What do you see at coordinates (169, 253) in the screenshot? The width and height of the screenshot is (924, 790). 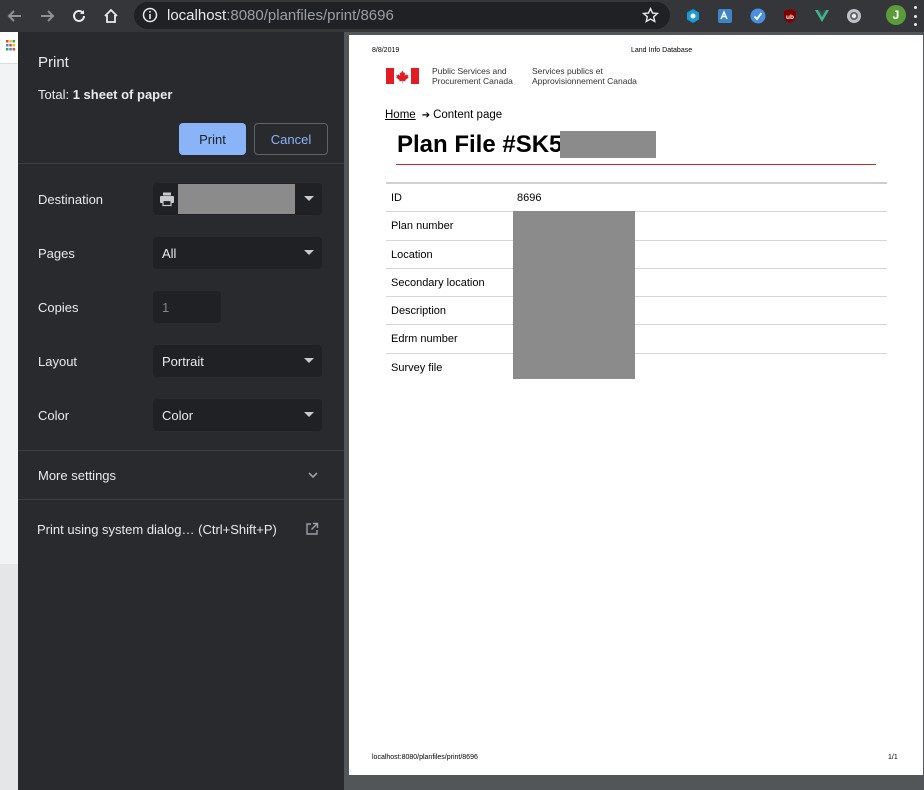 I see `pages-value: All` at bounding box center [169, 253].